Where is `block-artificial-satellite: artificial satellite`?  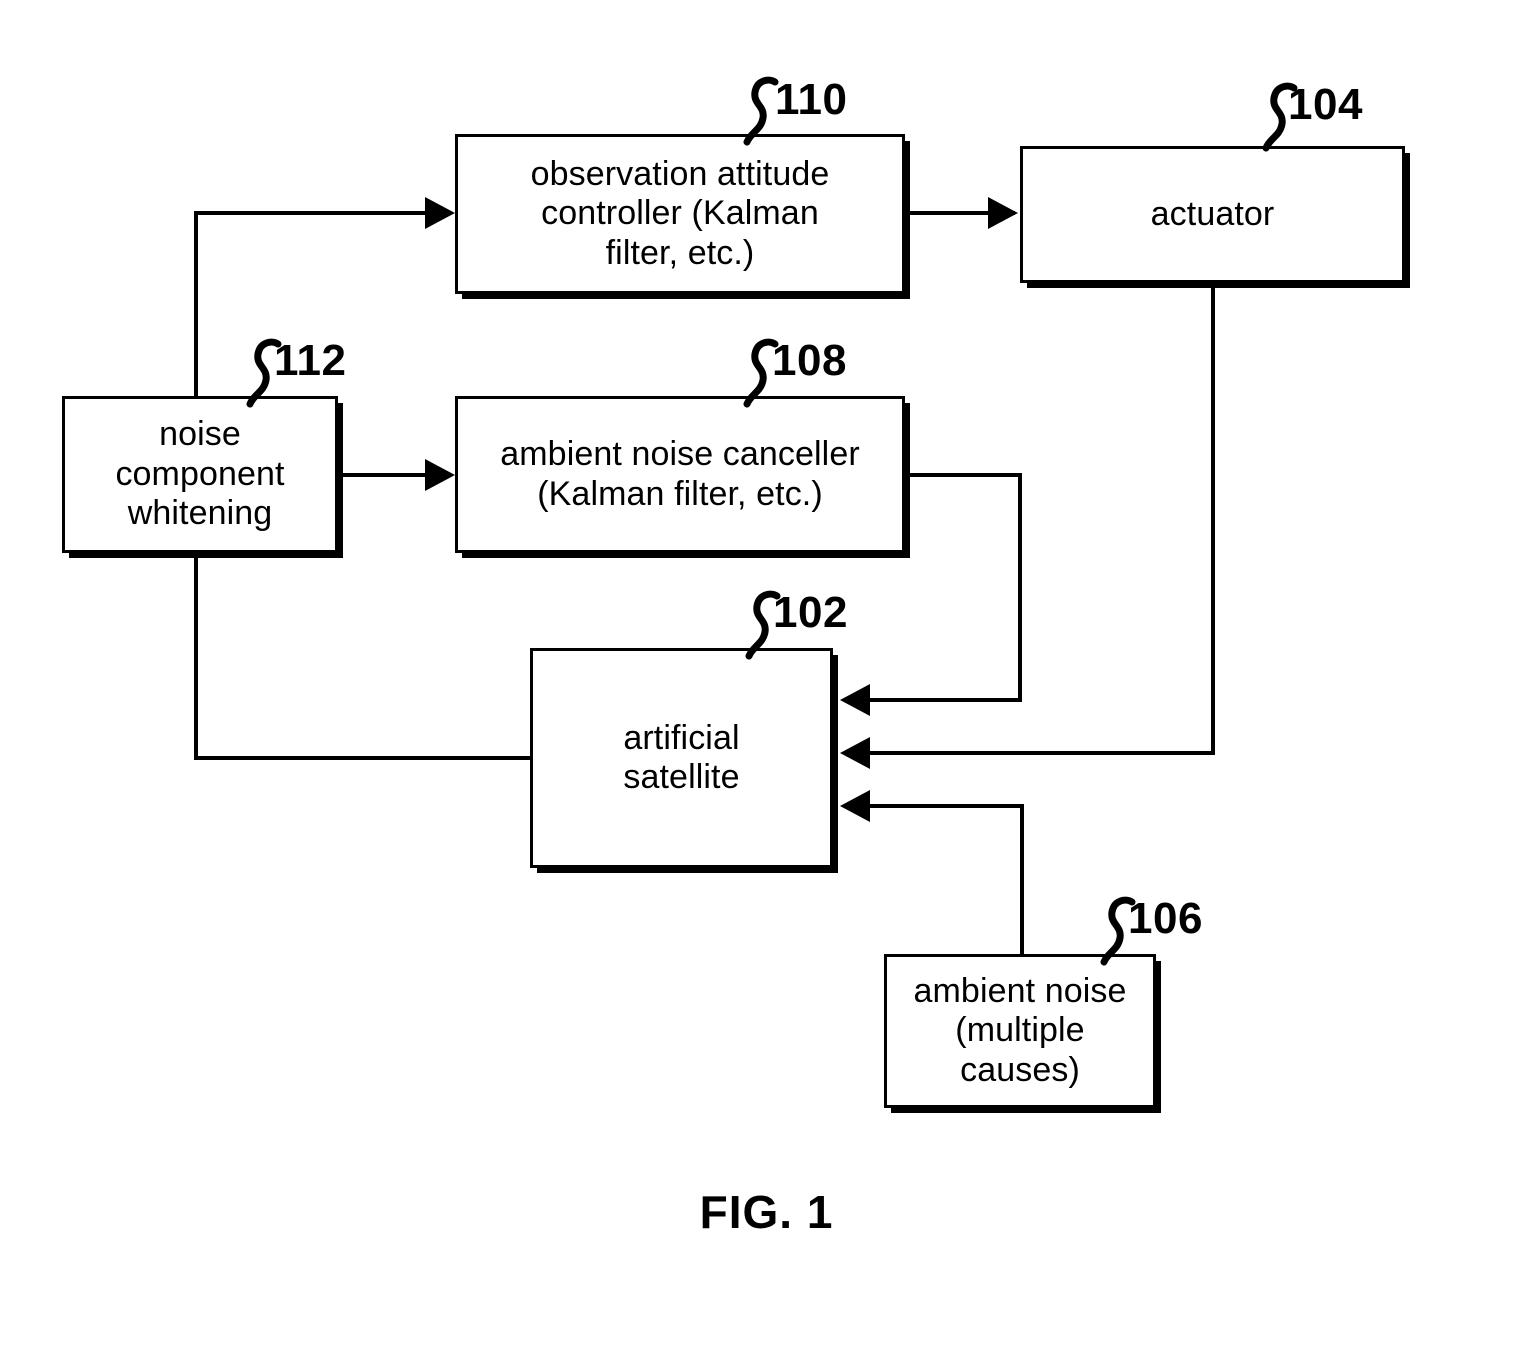 block-artificial-satellite: artificial satellite is located at coordinates (684, 760).